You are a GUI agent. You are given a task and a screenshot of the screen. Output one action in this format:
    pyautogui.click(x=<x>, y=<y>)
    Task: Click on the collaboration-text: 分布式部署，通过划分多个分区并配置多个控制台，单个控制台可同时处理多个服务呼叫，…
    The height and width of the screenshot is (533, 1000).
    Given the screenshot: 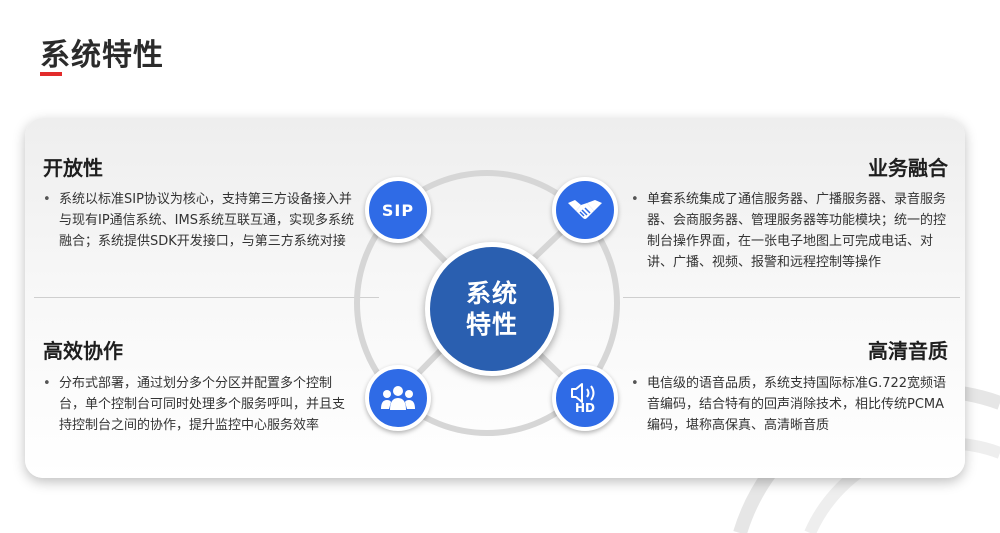 What is the action you would take?
    pyautogui.click(x=195, y=404)
    